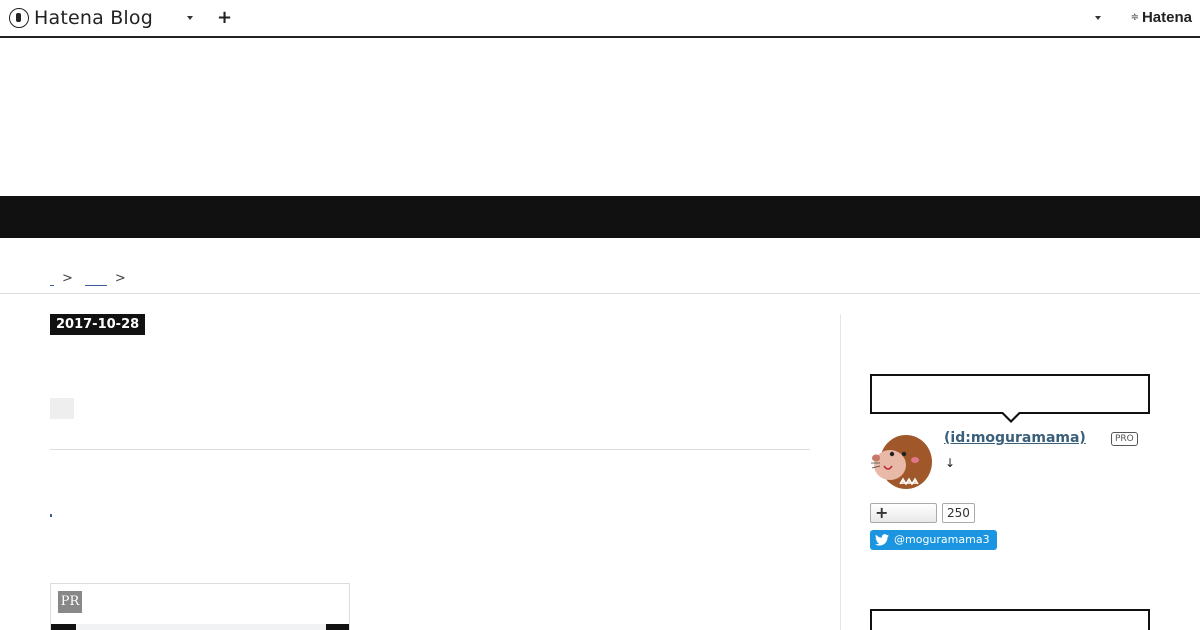  What do you see at coordinates (19, 18) in the screenshot?
I see `hatena-blog-icon` at bounding box center [19, 18].